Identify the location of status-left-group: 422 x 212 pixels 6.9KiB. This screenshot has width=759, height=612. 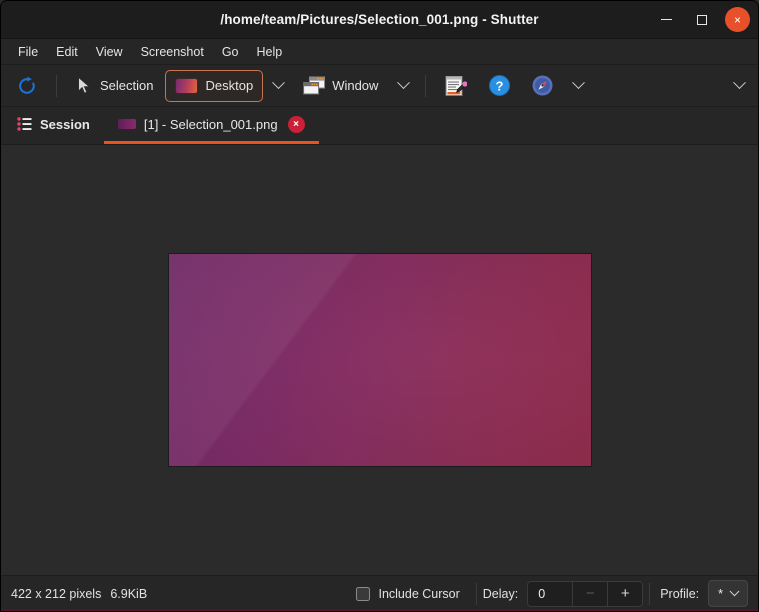
(79, 594).